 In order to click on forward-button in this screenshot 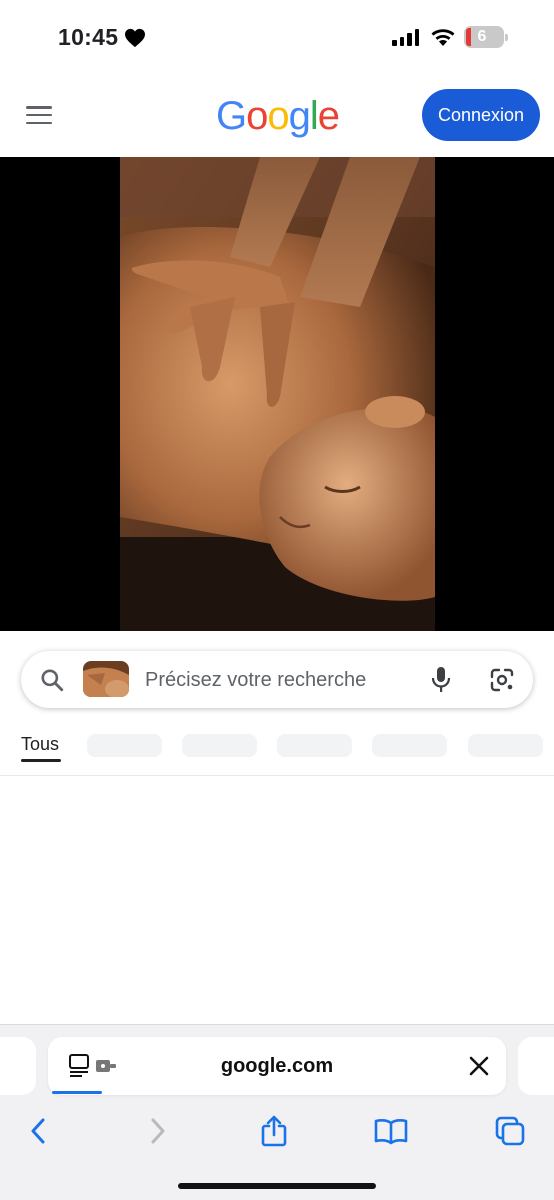, I will do `click(158, 1131)`.